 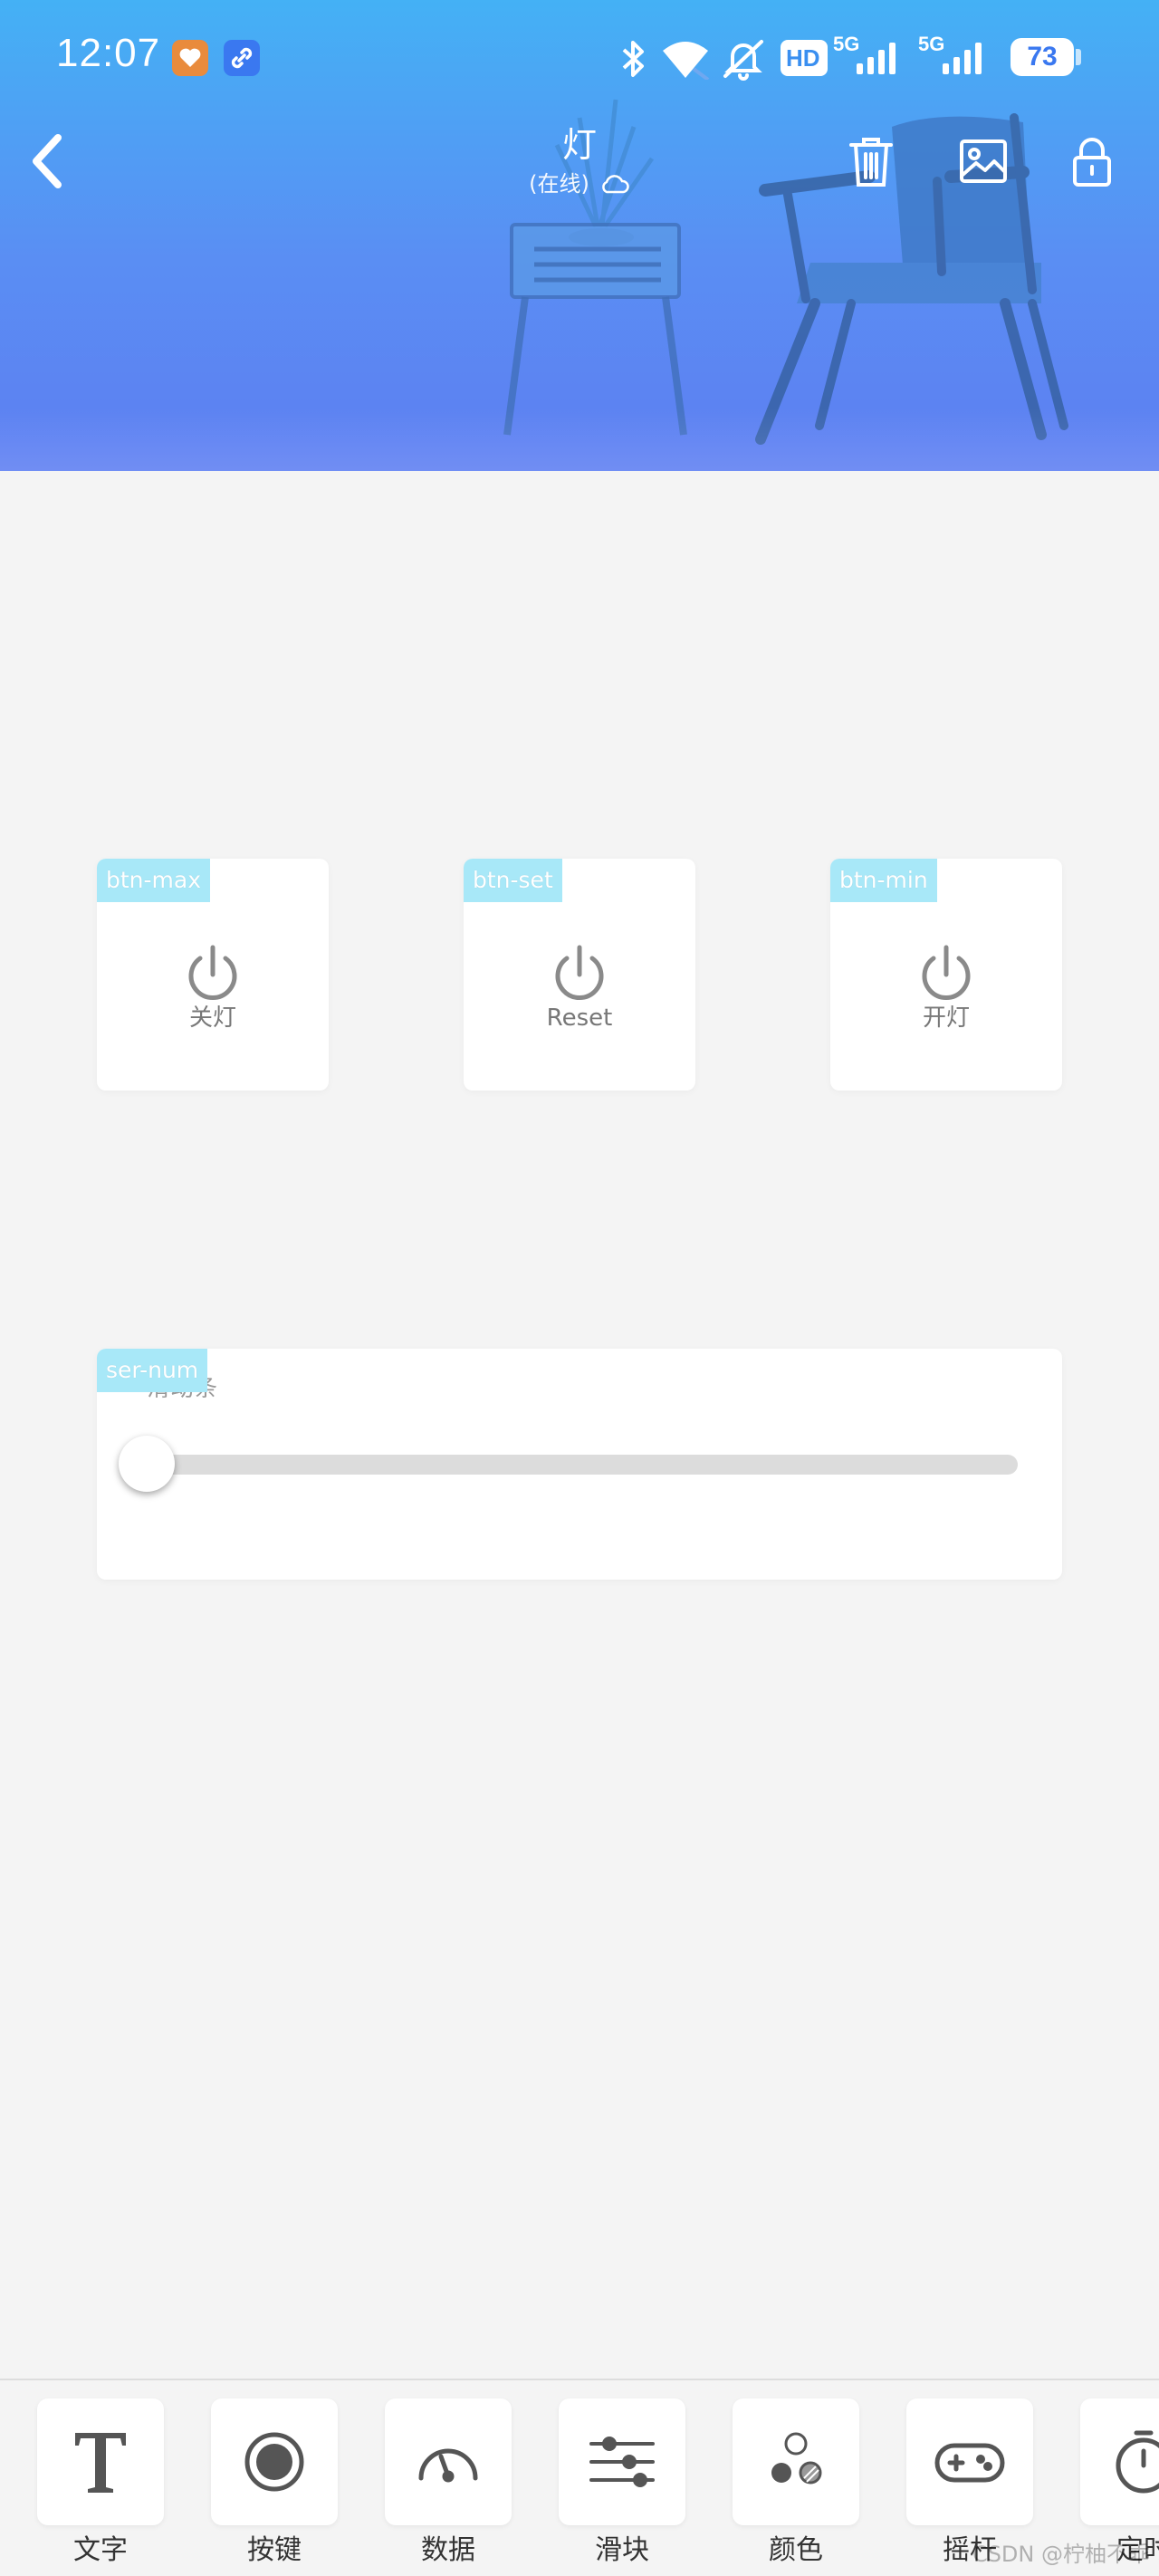 I want to click on page-title: 灯, so click(x=579, y=145).